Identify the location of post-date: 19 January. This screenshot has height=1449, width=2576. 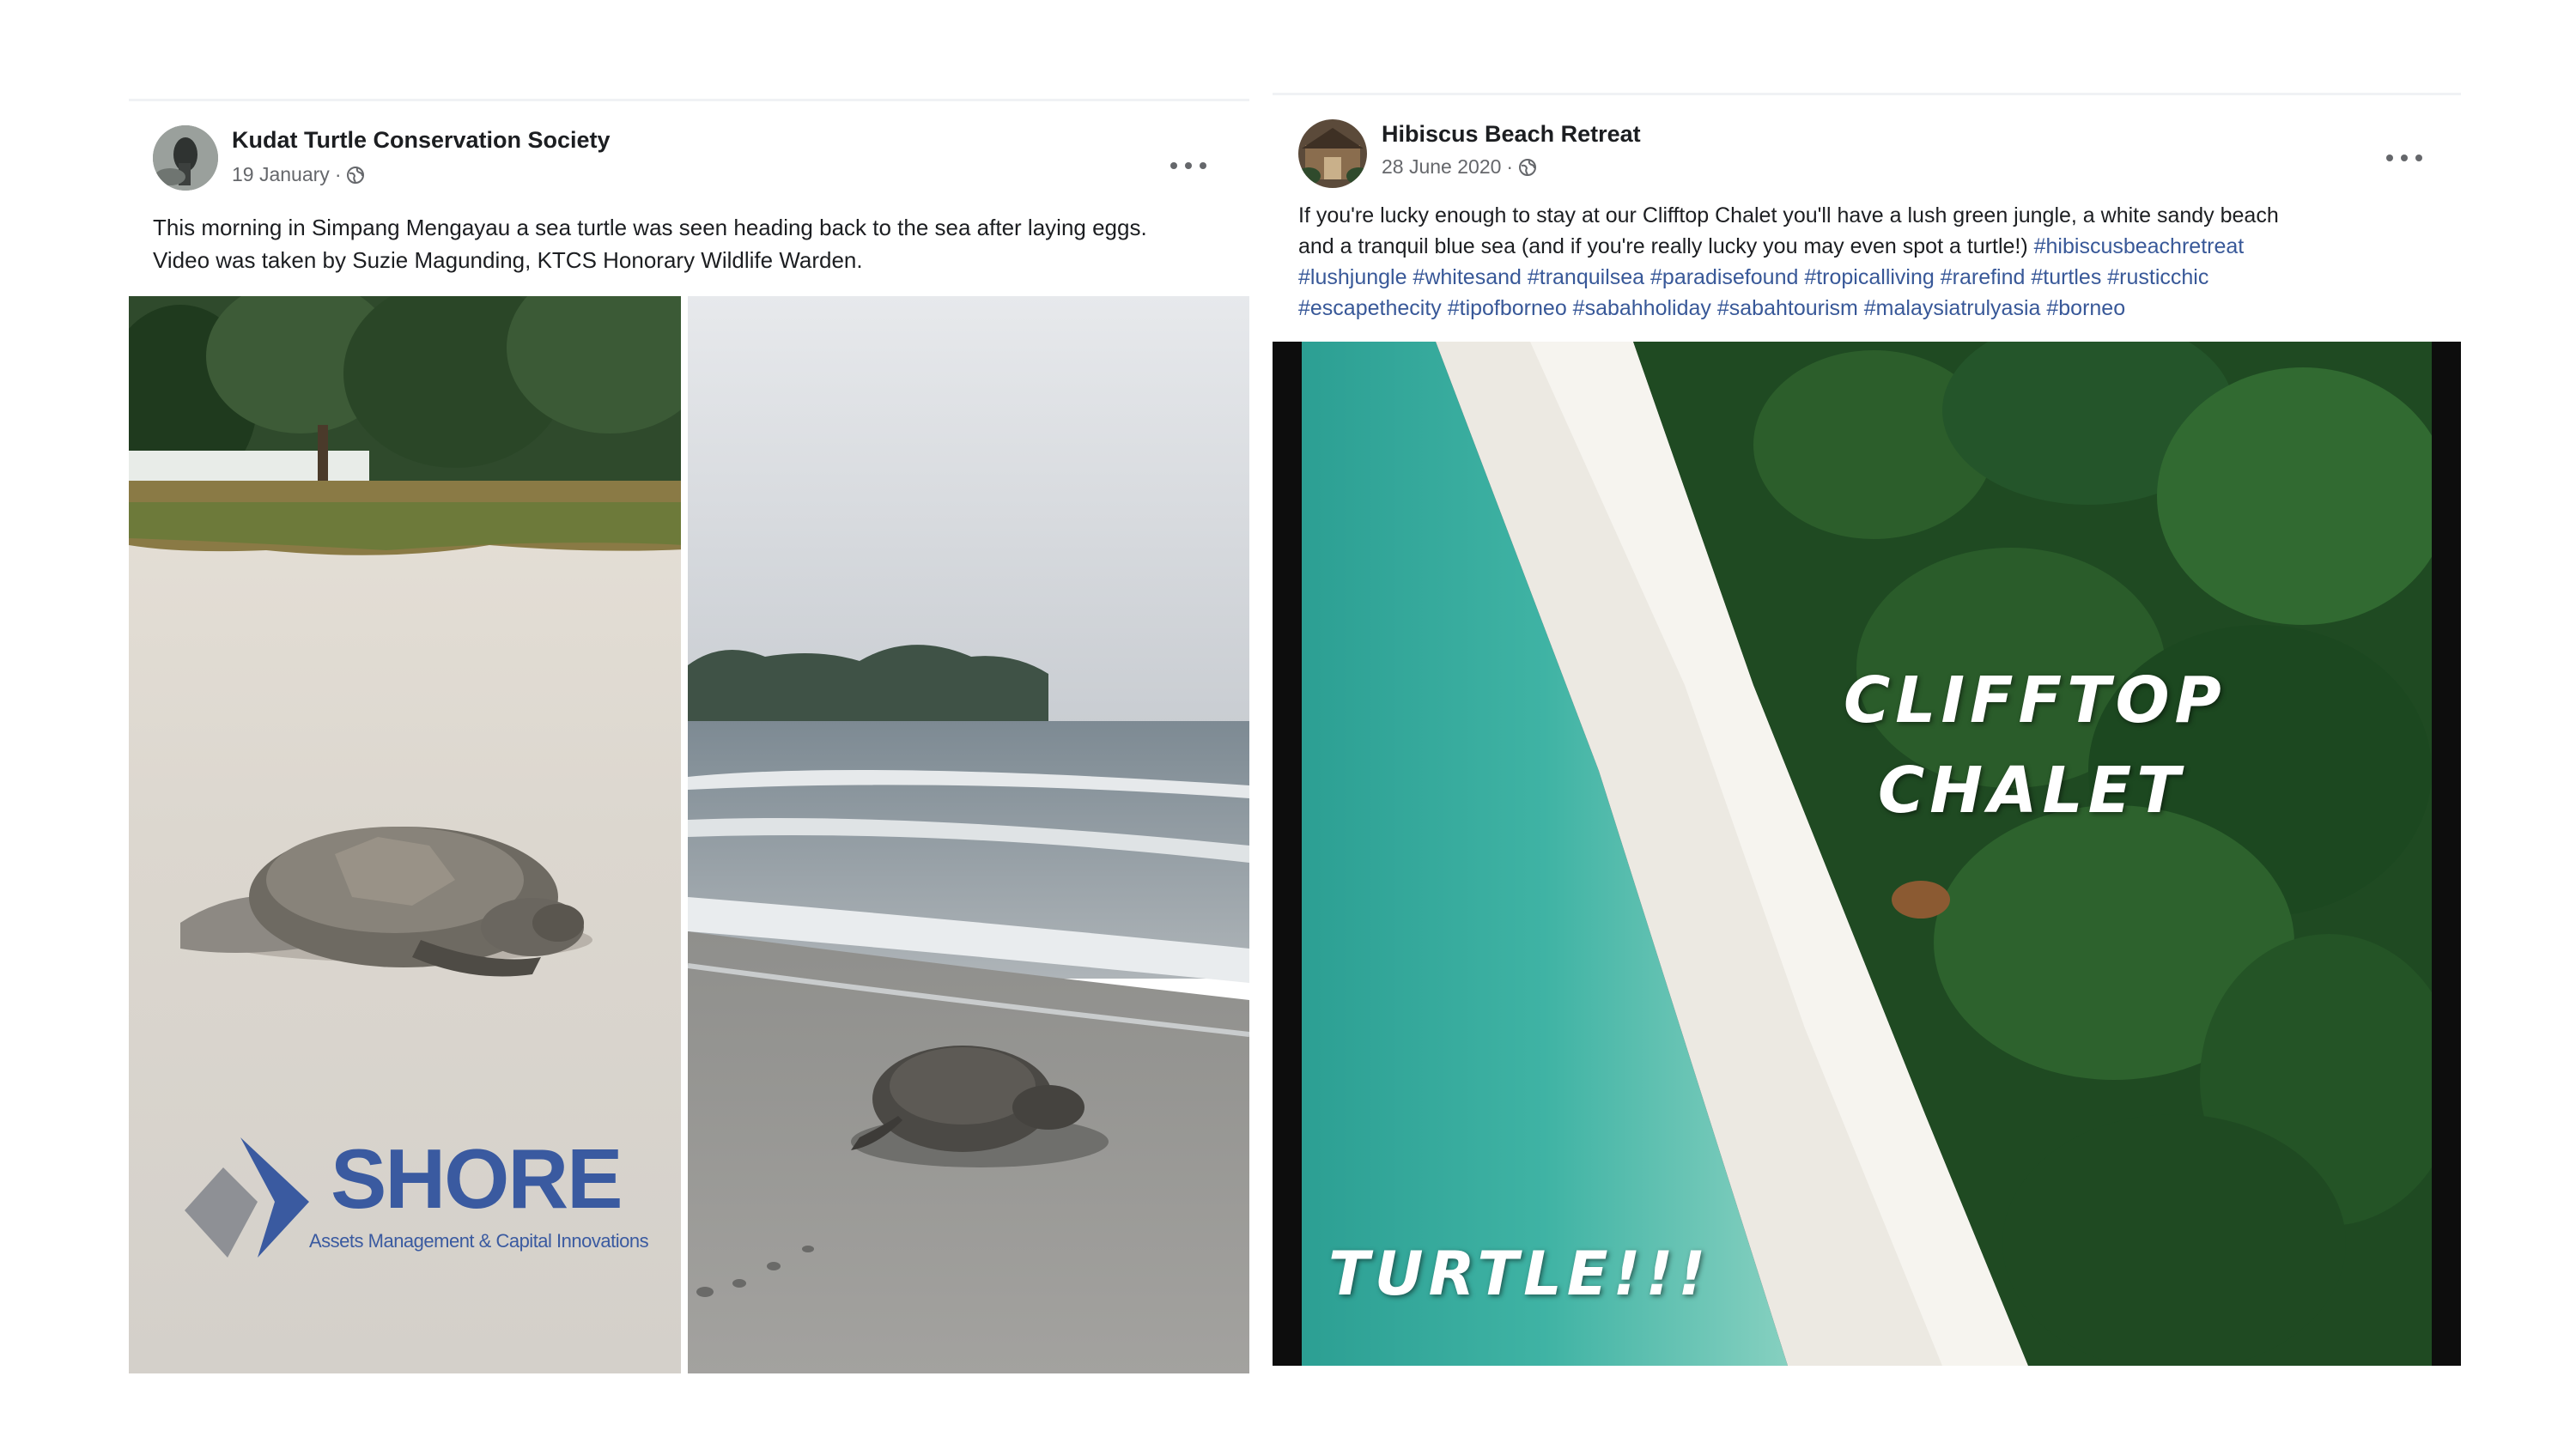
(281, 174).